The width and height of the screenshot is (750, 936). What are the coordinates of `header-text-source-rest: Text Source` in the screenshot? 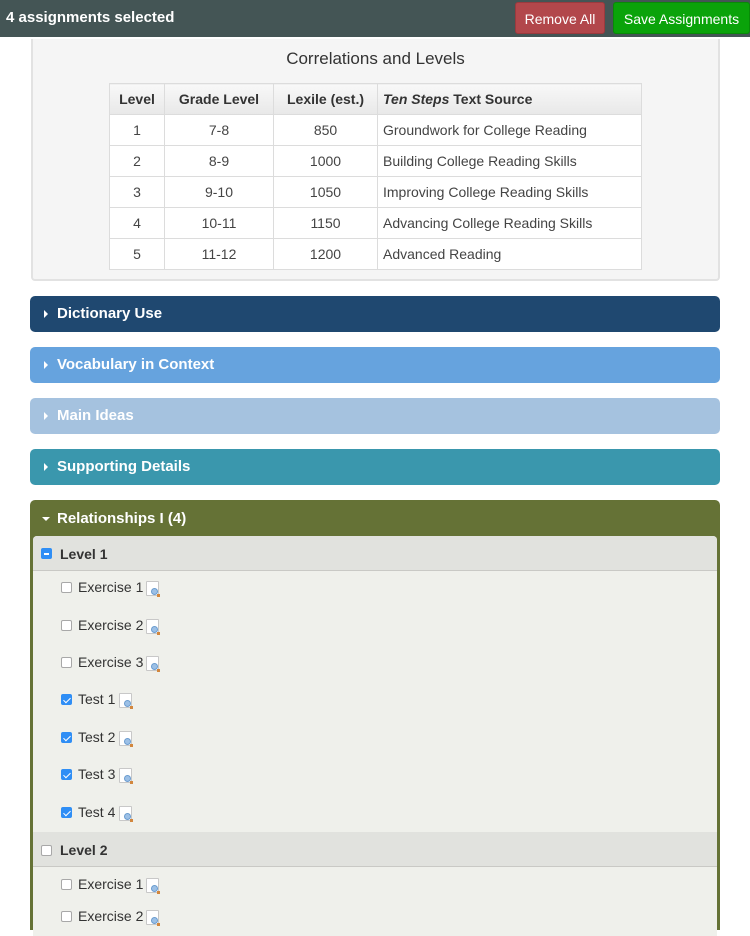 It's located at (491, 99).